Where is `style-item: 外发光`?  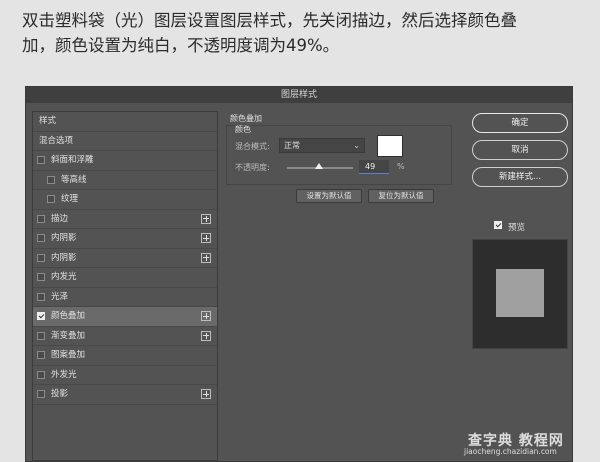
style-item: 外发光 is located at coordinates (125, 375).